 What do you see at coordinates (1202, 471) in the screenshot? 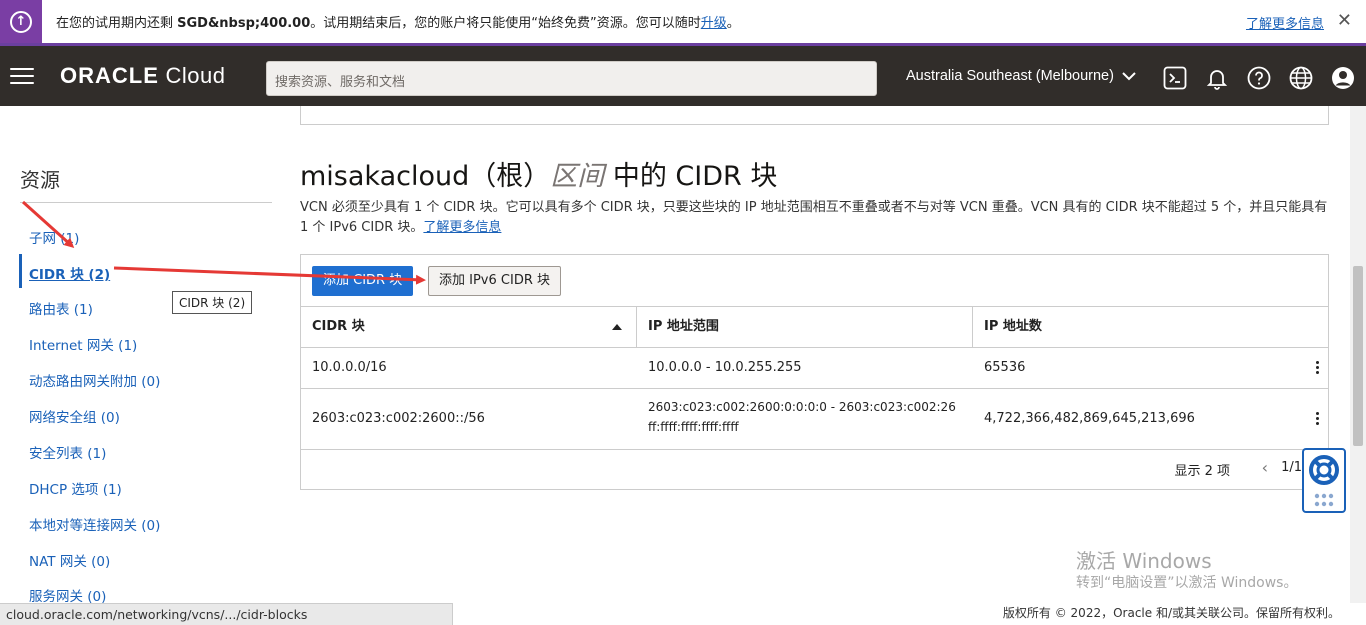
I see `item-count: 显示 2 项` at bounding box center [1202, 471].